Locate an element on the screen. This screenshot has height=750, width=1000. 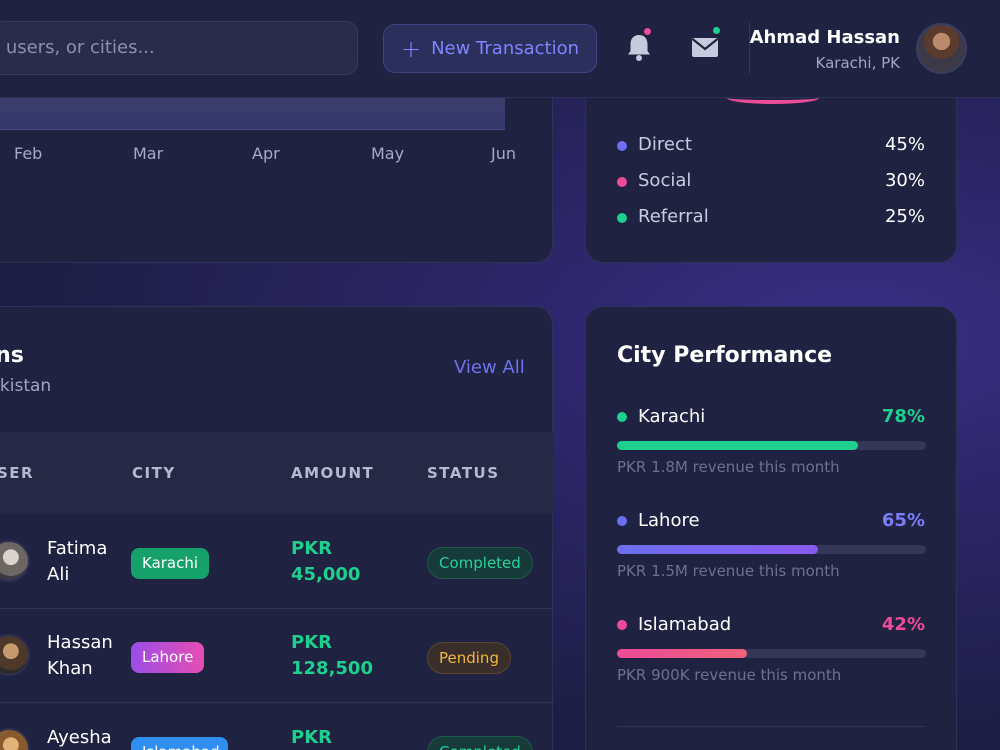
notification-dot is located at coordinates (647, 31).